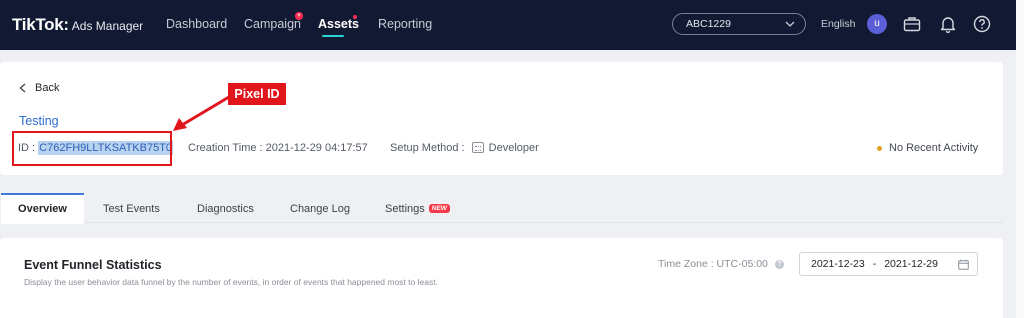  What do you see at coordinates (513, 148) in the screenshot?
I see `setup-method-value: Developer` at bounding box center [513, 148].